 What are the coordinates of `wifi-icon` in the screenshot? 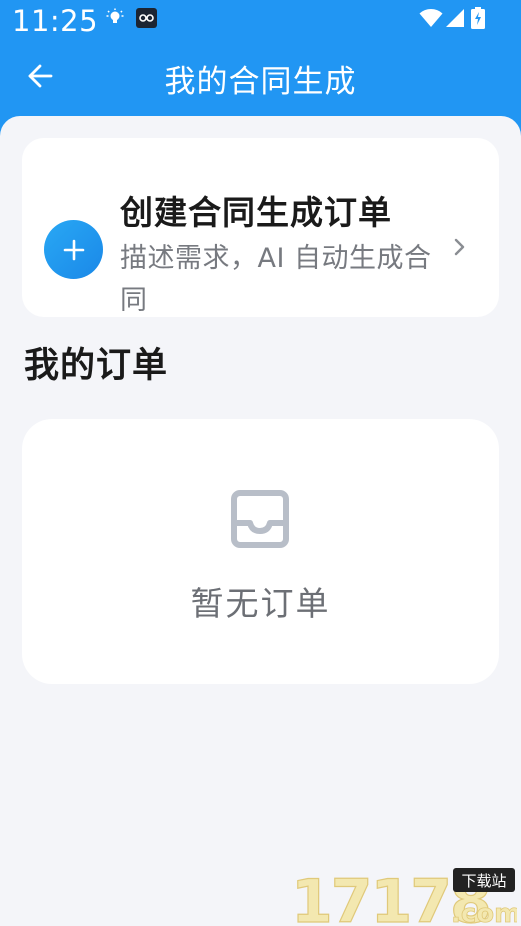 It's located at (431, 18).